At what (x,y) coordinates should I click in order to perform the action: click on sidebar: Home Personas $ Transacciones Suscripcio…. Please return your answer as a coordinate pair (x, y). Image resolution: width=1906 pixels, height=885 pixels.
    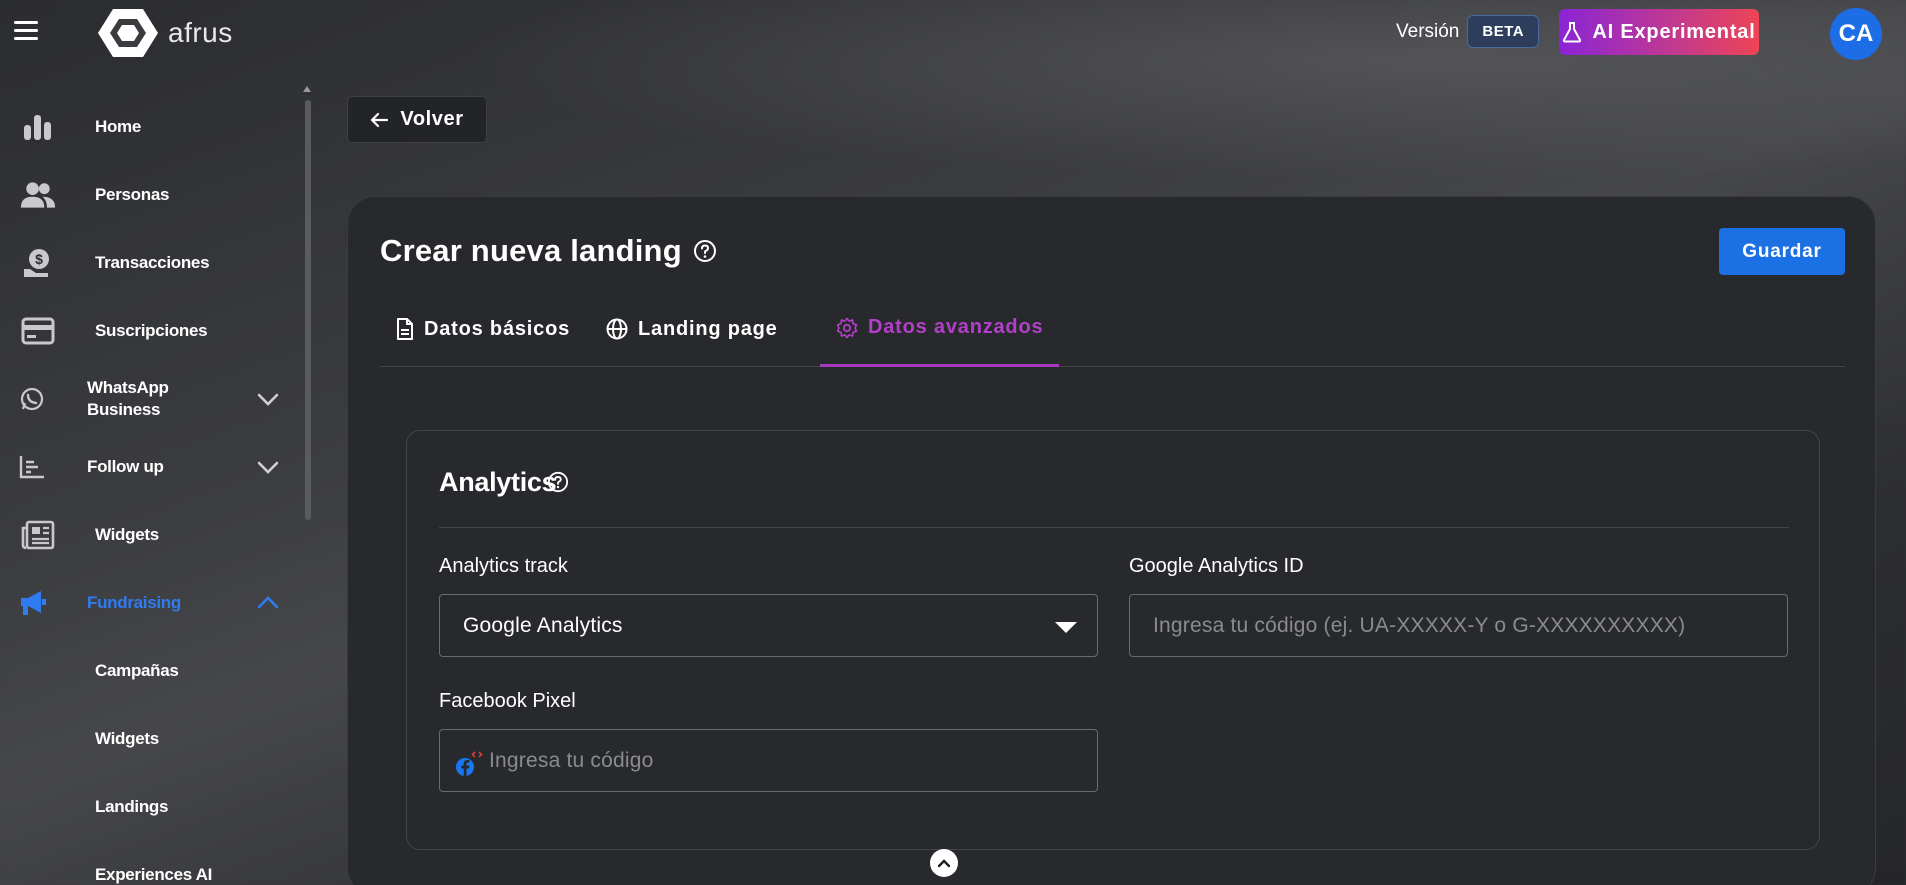
    Looking at the image, I should click on (150, 475).